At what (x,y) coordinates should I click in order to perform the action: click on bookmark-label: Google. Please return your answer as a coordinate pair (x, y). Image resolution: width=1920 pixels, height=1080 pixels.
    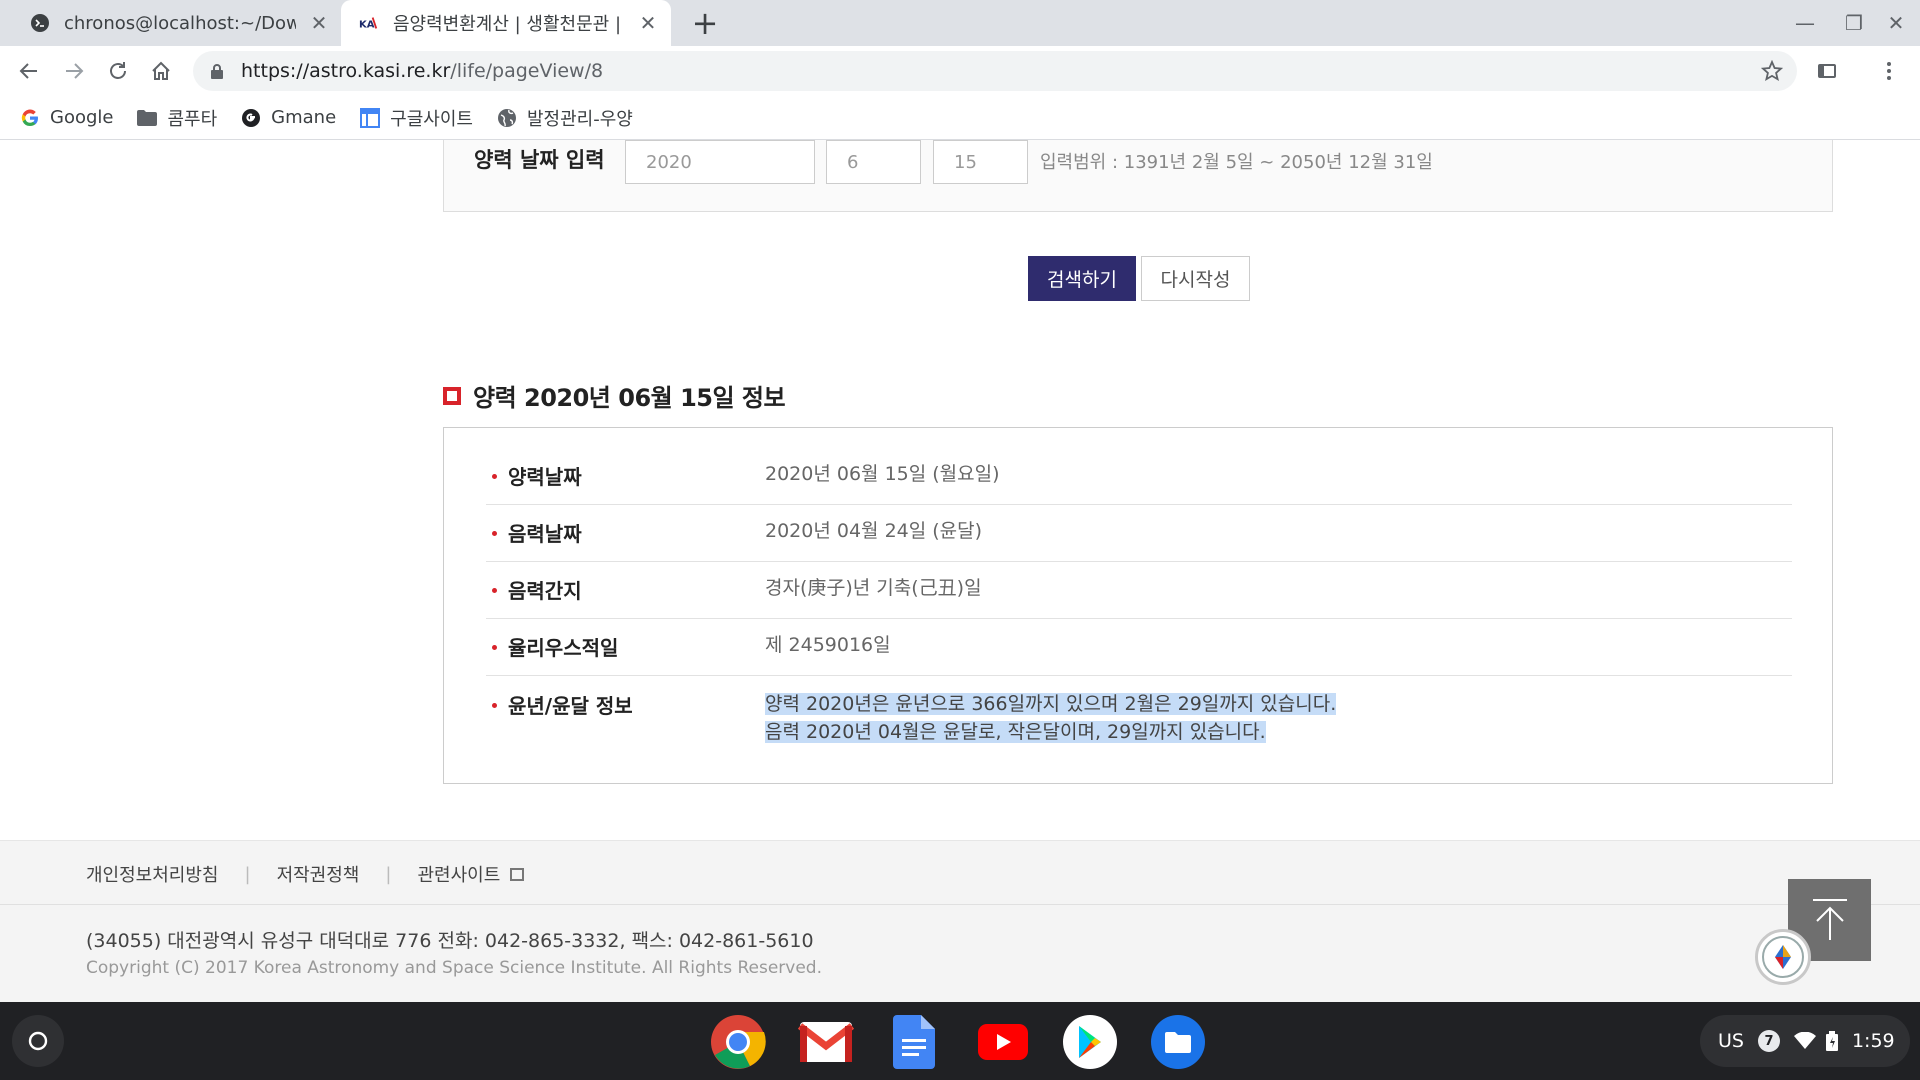
    Looking at the image, I should click on (82, 117).